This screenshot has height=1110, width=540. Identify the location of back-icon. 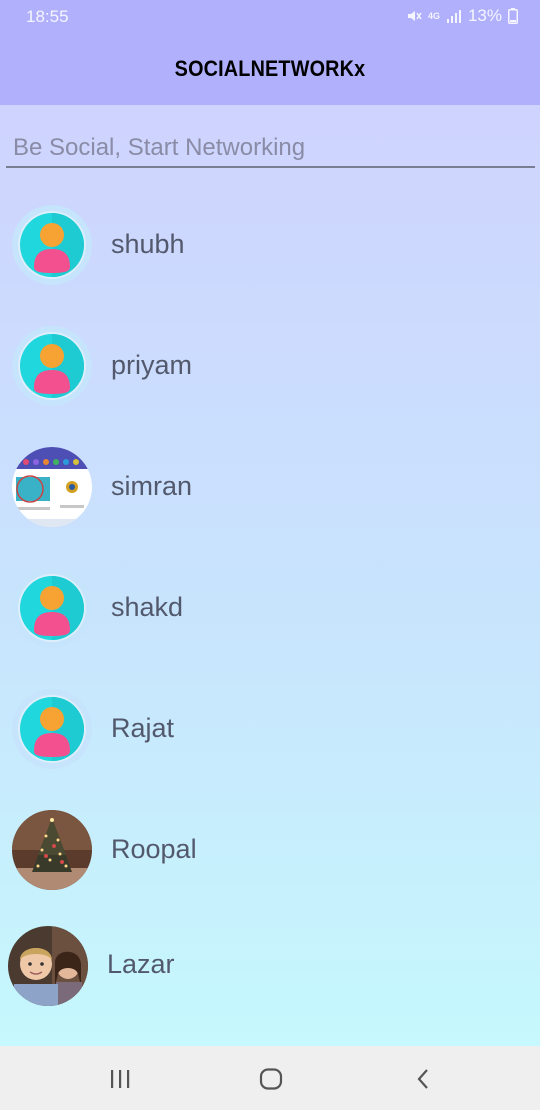
(423, 1079).